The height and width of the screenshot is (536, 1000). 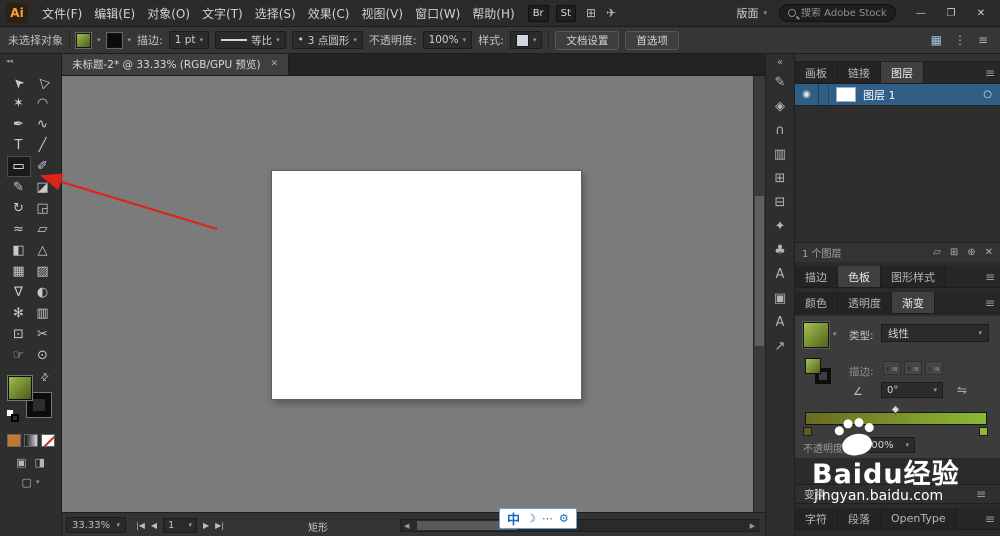 What do you see at coordinates (816, 518) in the screenshot?
I see `tab-character: 字符` at bounding box center [816, 518].